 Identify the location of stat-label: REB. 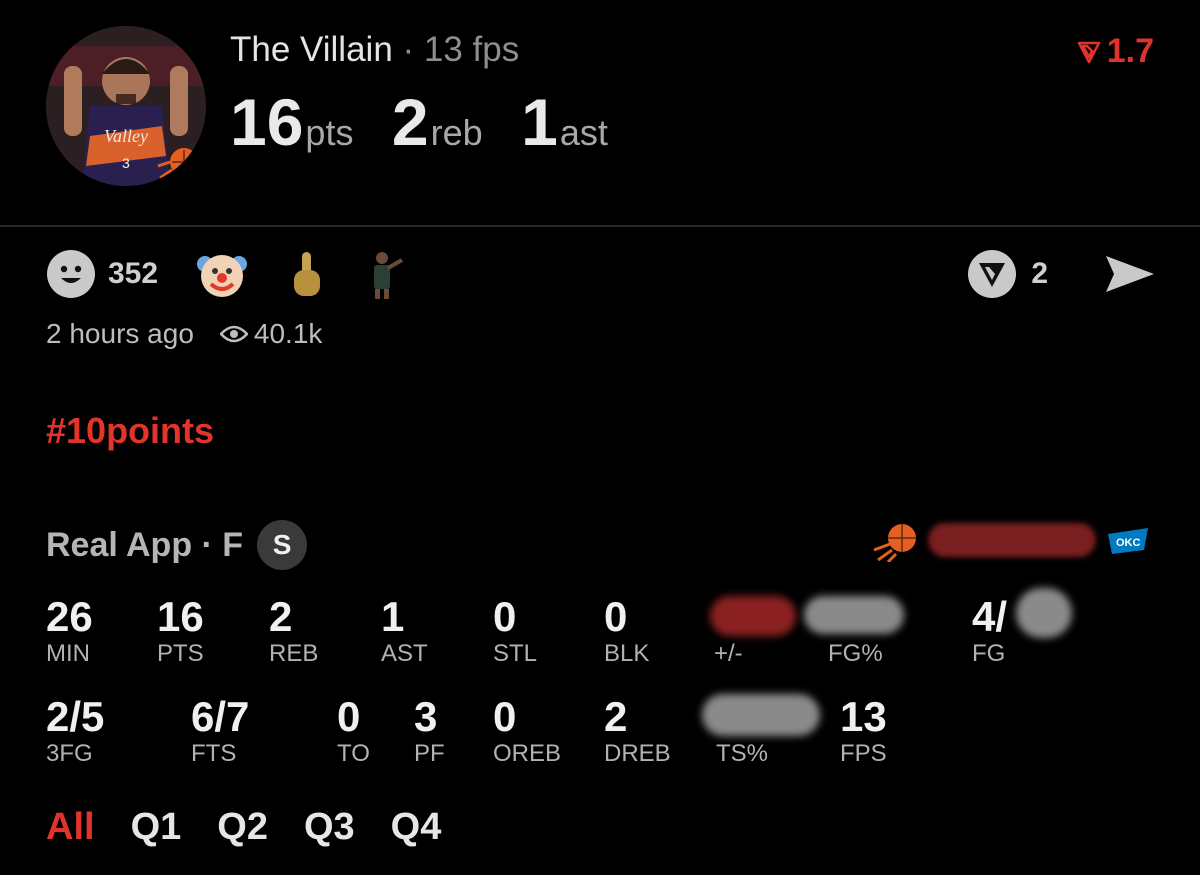
(294, 653).